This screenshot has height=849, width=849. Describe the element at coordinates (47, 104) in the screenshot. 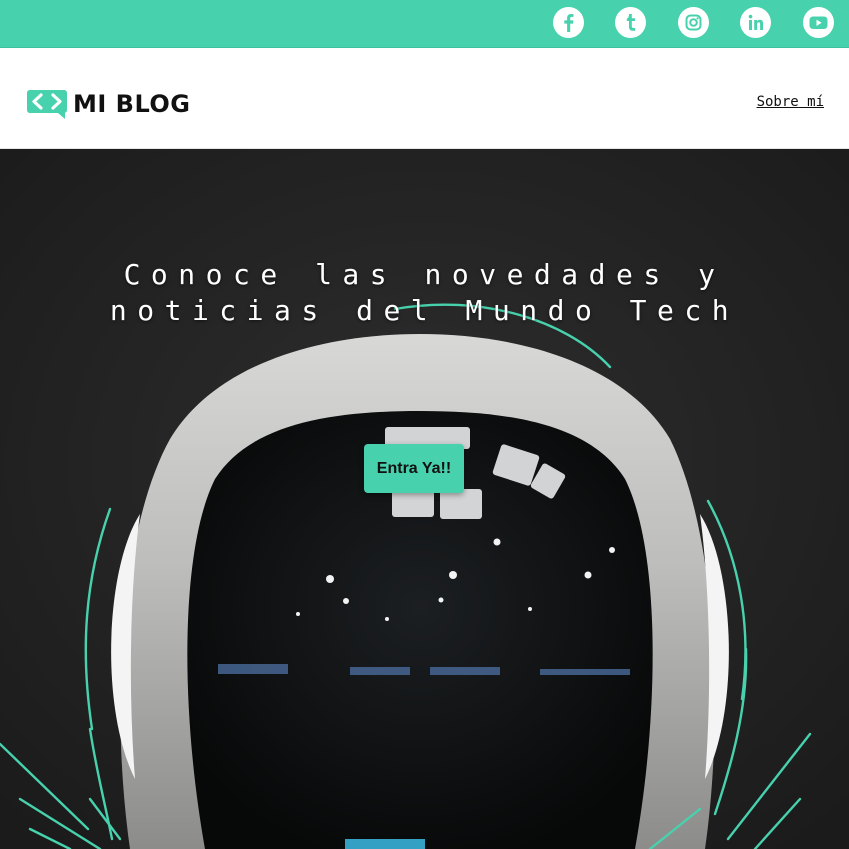

I see `code-chat-icon` at that location.